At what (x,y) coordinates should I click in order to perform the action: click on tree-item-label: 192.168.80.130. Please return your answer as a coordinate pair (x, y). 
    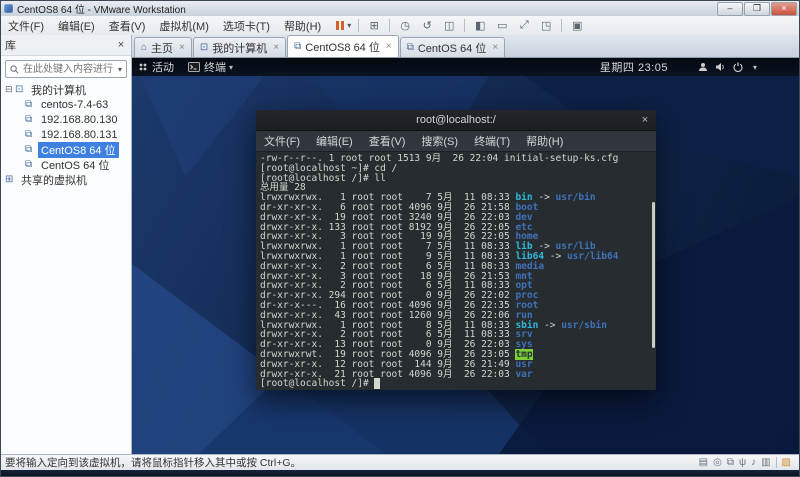
    Looking at the image, I should click on (79, 119).